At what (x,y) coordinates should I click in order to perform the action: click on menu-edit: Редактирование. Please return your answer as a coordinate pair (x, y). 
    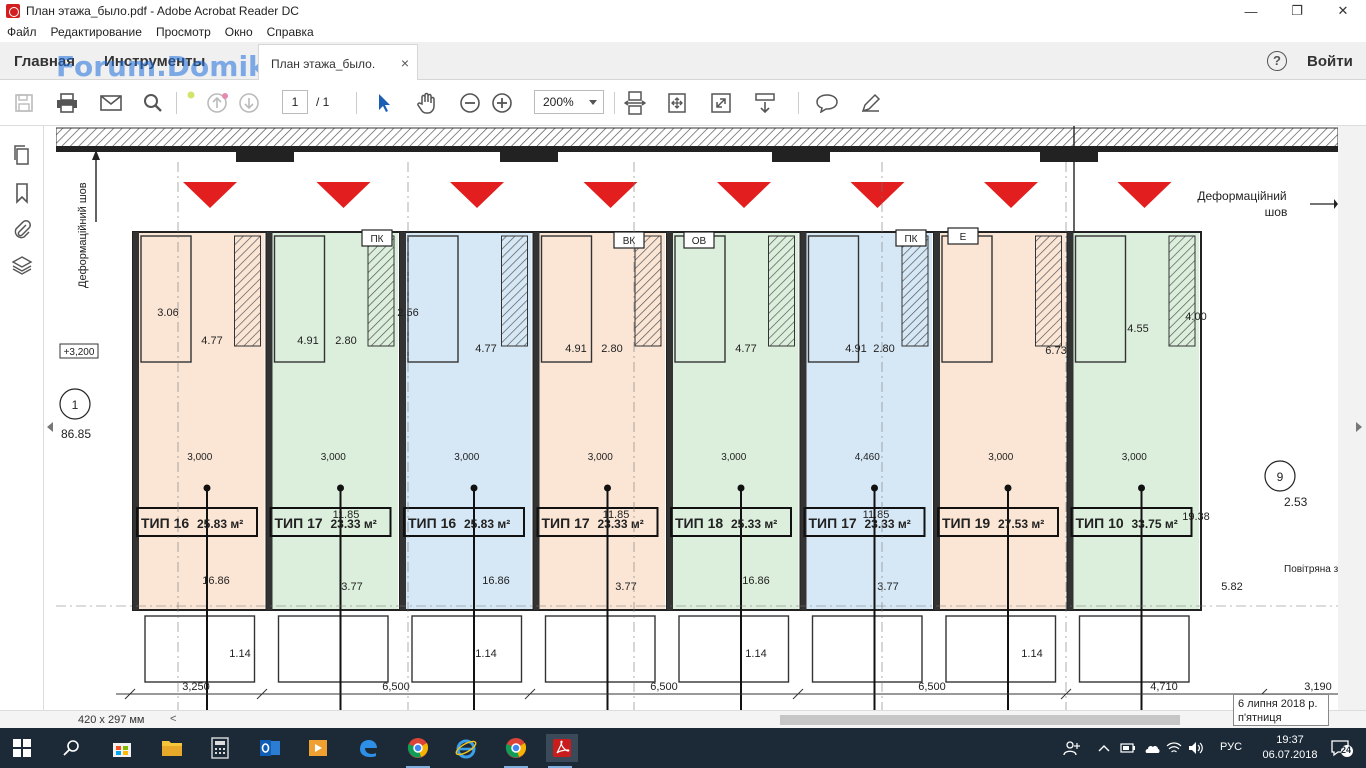
    Looking at the image, I should click on (96, 32).